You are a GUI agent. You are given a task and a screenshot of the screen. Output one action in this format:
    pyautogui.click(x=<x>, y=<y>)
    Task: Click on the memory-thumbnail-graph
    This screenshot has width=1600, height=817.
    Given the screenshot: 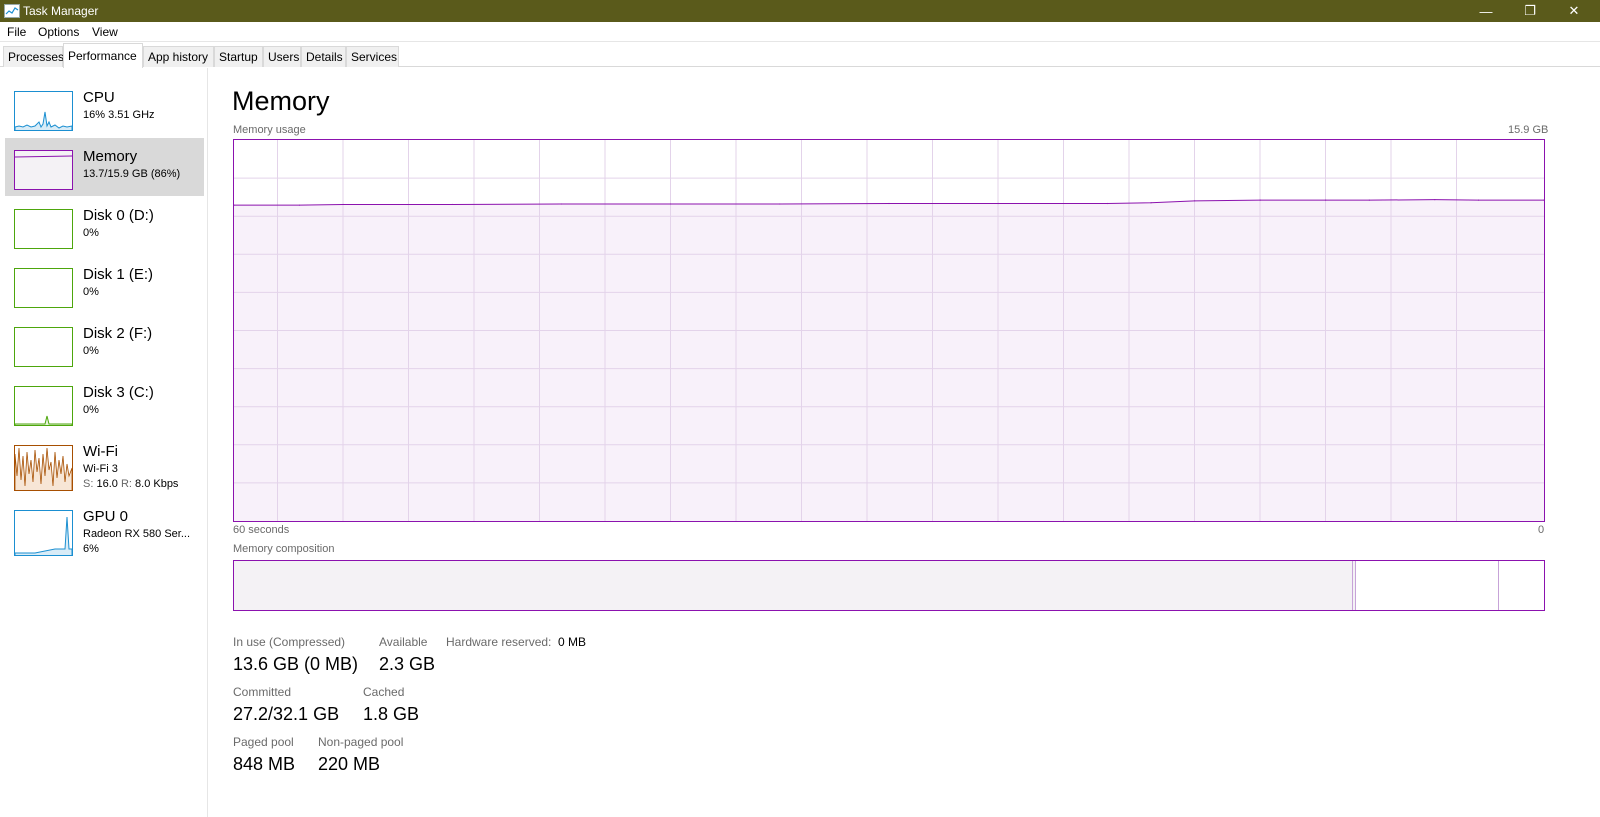 What is the action you would take?
    pyautogui.click(x=43, y=170)
    